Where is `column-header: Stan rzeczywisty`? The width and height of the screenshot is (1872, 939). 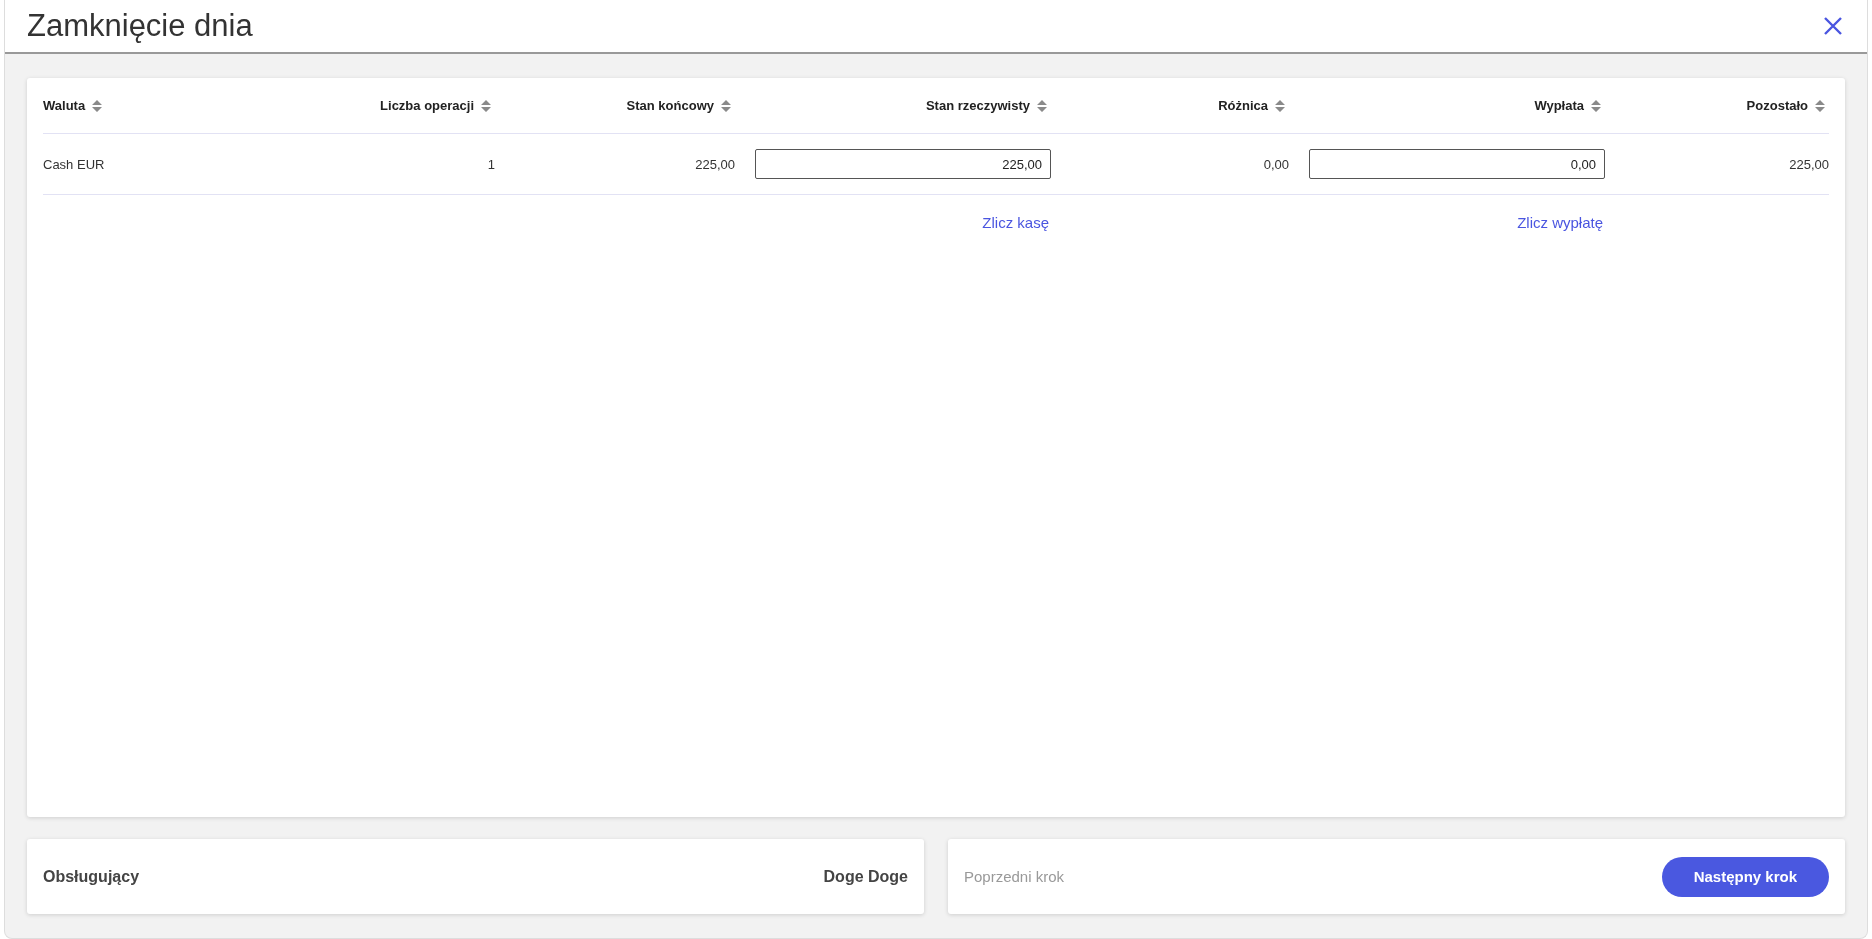 column-header: Stan rzeczywisty is located at coordinates (986, 105).